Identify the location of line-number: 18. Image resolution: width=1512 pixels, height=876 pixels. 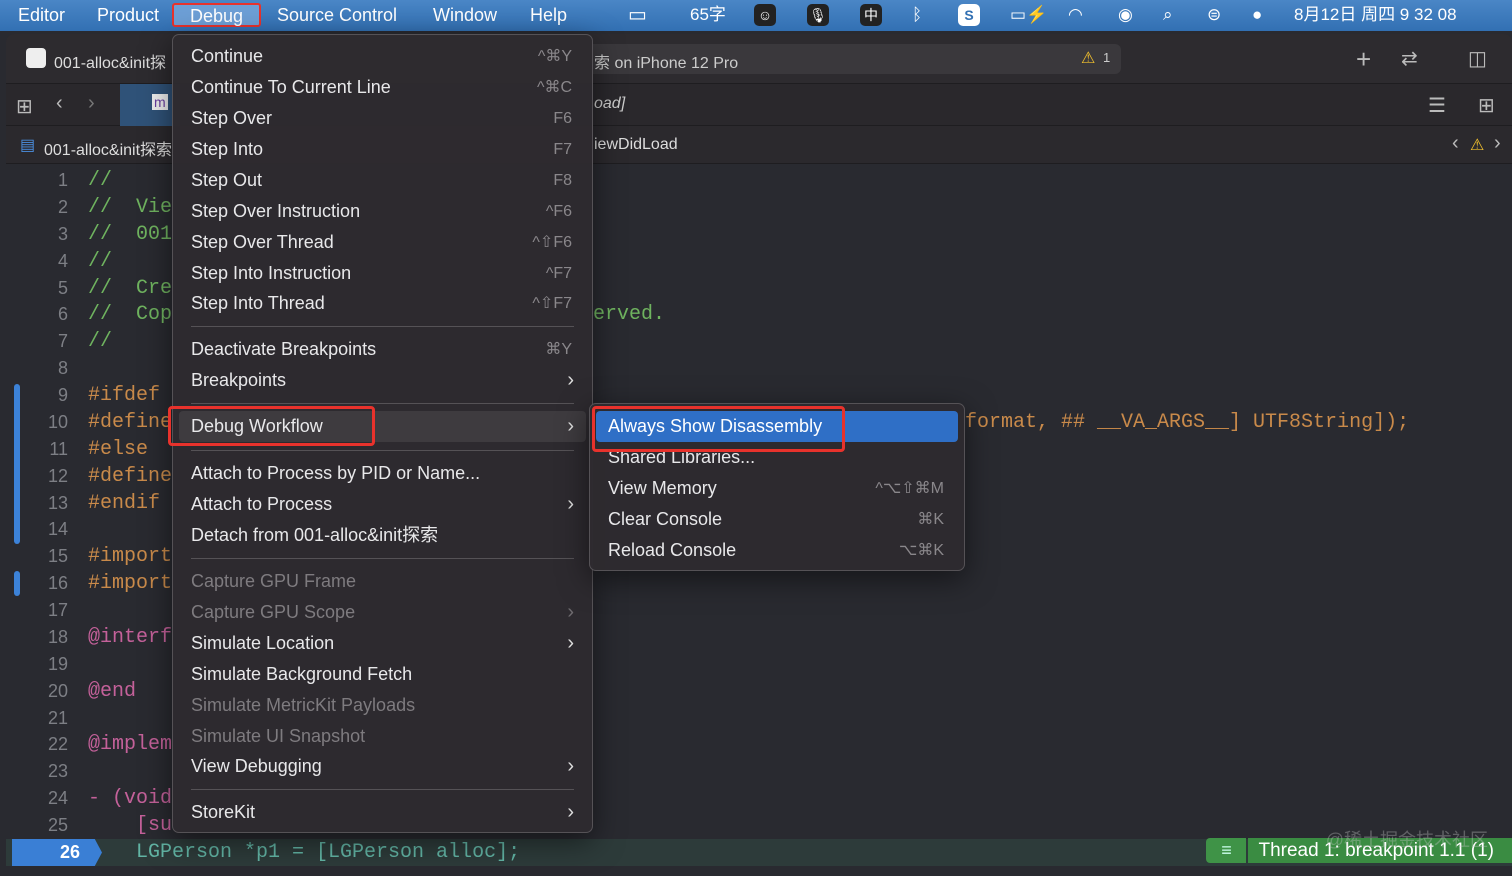
(37, 637).